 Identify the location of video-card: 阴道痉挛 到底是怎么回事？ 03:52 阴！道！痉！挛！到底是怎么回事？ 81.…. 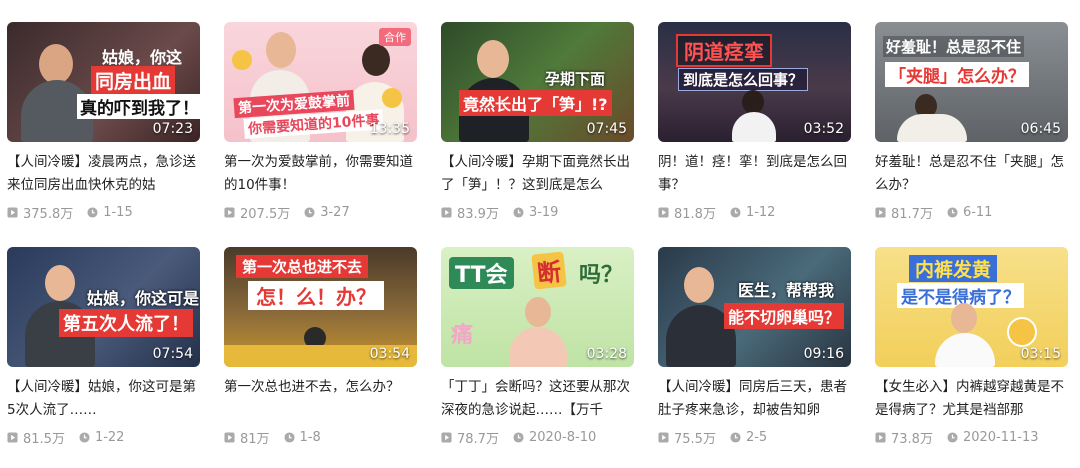
(755, 122).